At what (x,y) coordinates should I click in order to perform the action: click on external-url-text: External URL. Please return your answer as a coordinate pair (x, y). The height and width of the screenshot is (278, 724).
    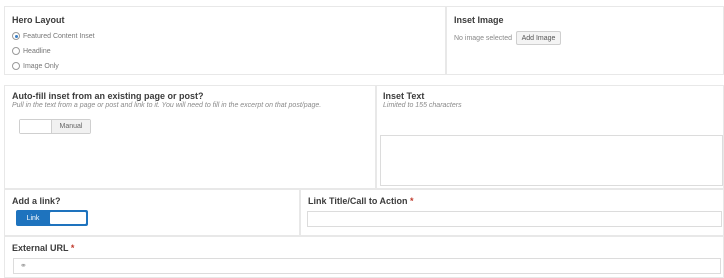
    Looking at the image, I should click on (40, 248).